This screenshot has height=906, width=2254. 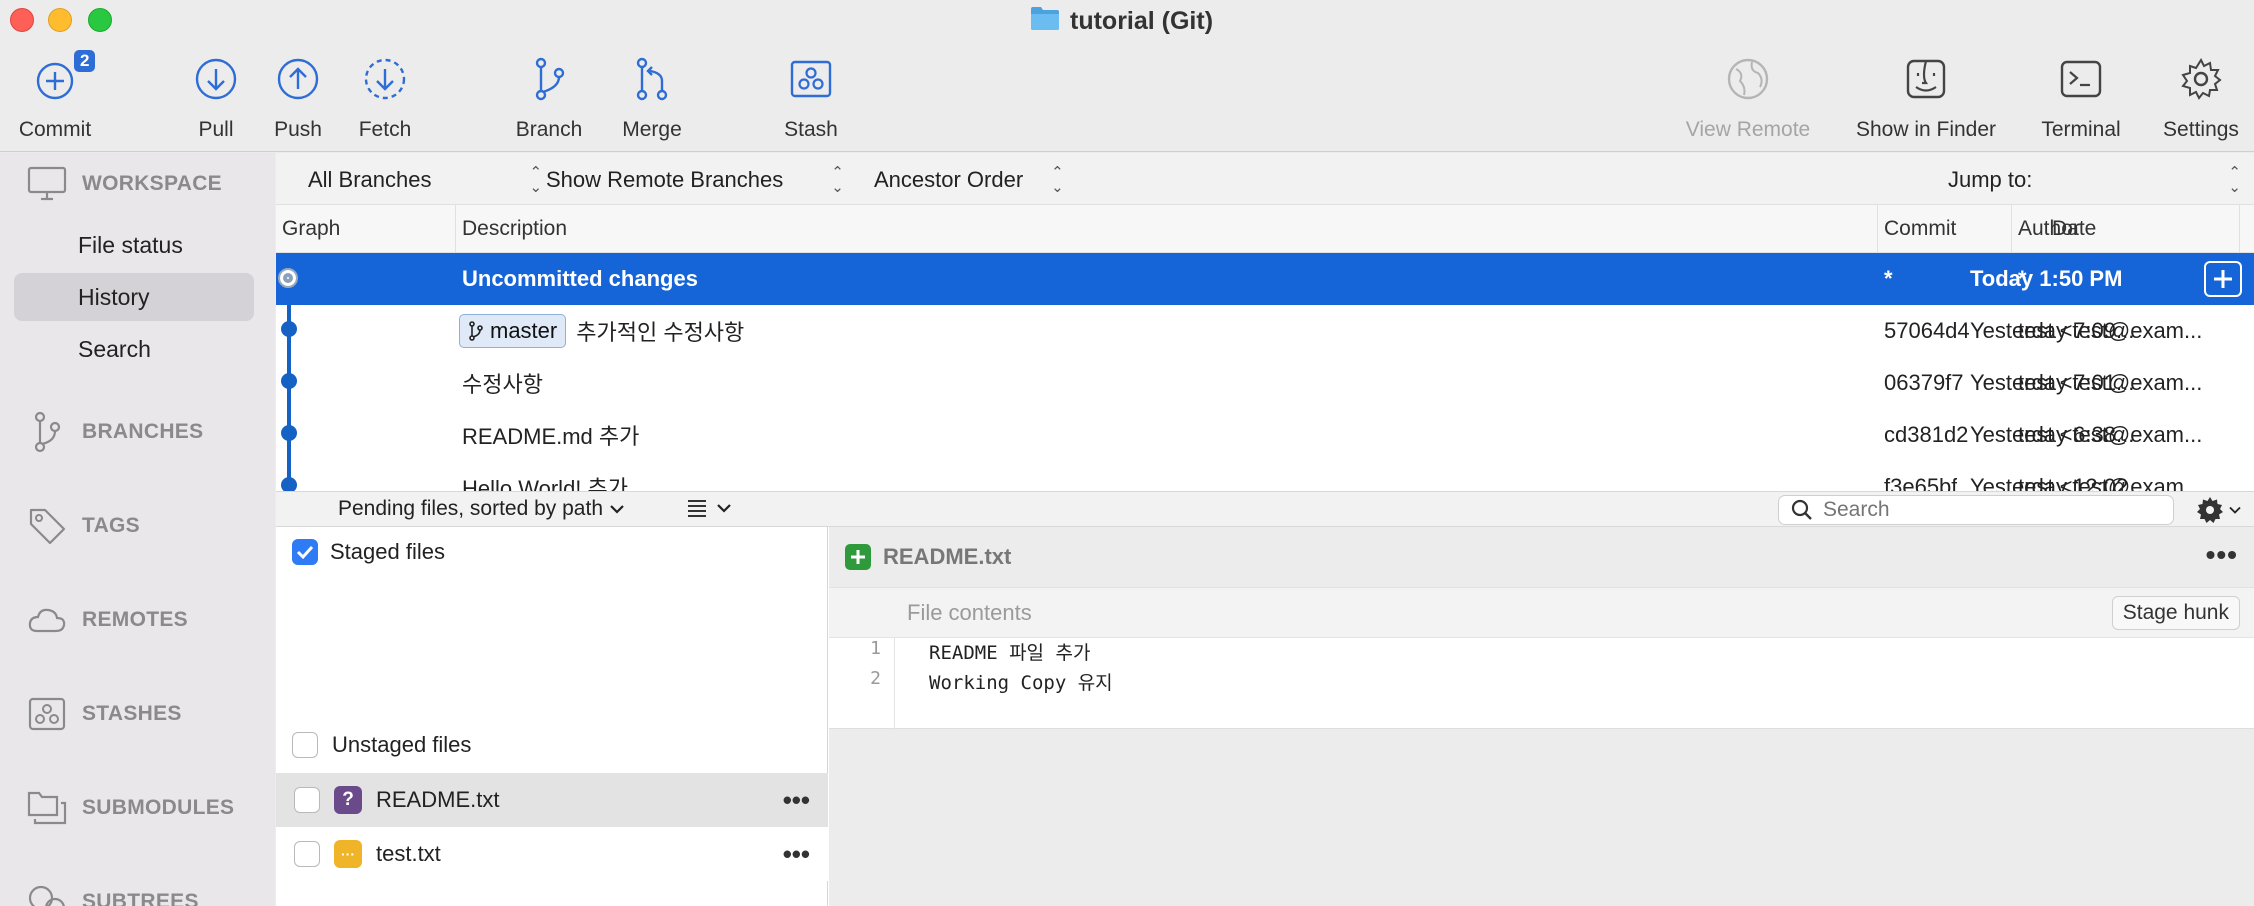 I want to click on sort-menu: Pending files, sorted by path, so click(x=481, y=509).